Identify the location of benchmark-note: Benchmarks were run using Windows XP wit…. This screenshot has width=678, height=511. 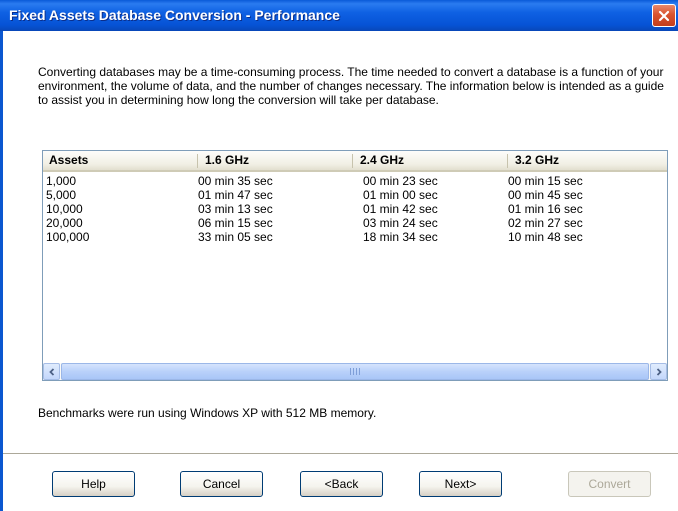
(207, 413).